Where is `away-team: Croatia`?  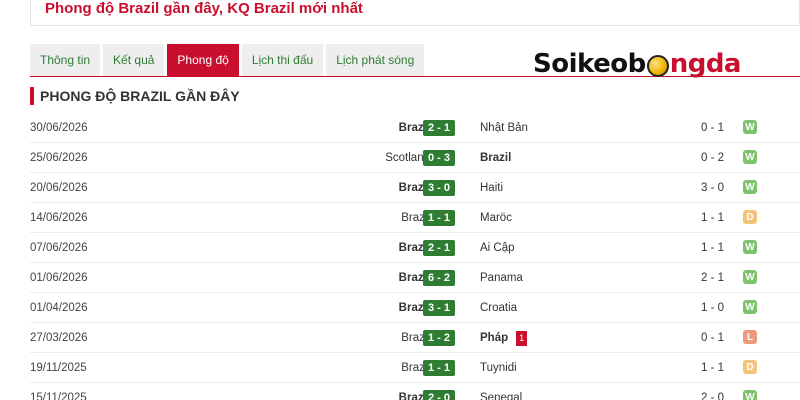 away-team: Croatia is located at coordinates (498, 308).